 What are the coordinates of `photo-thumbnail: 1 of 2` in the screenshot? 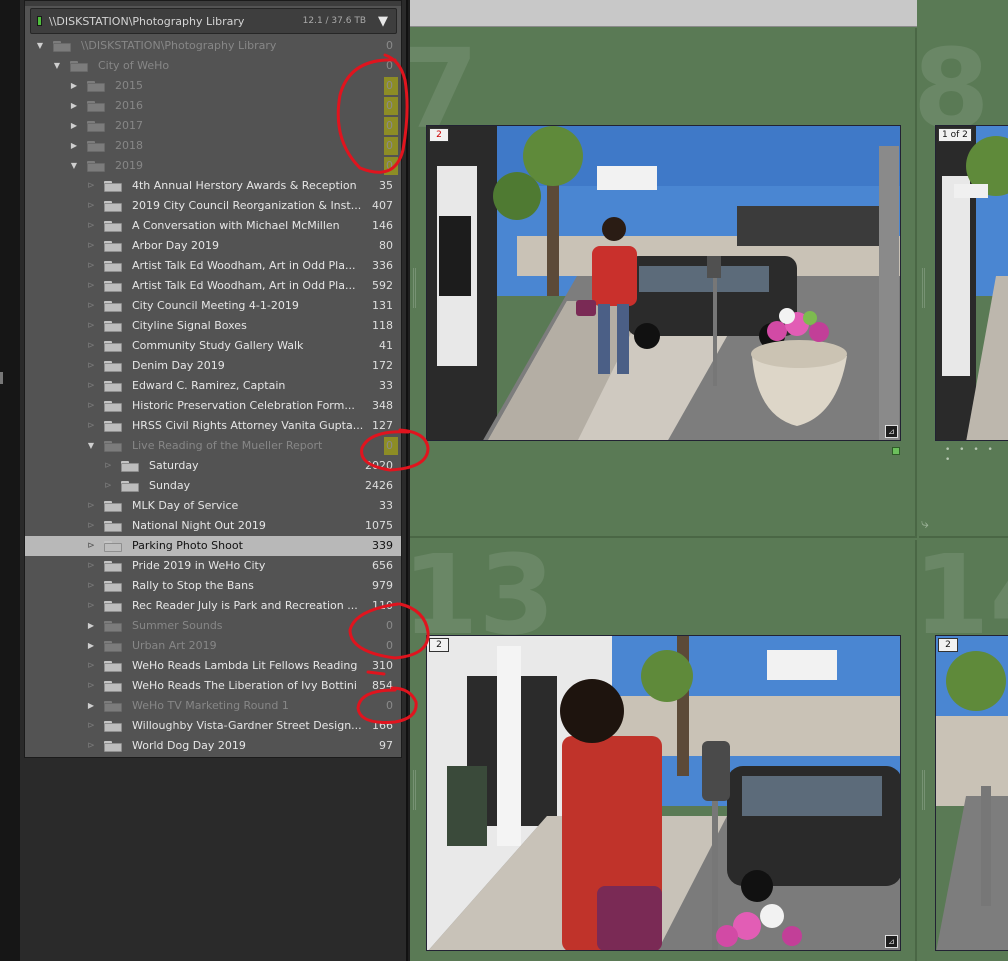 It's located at (971, 283).